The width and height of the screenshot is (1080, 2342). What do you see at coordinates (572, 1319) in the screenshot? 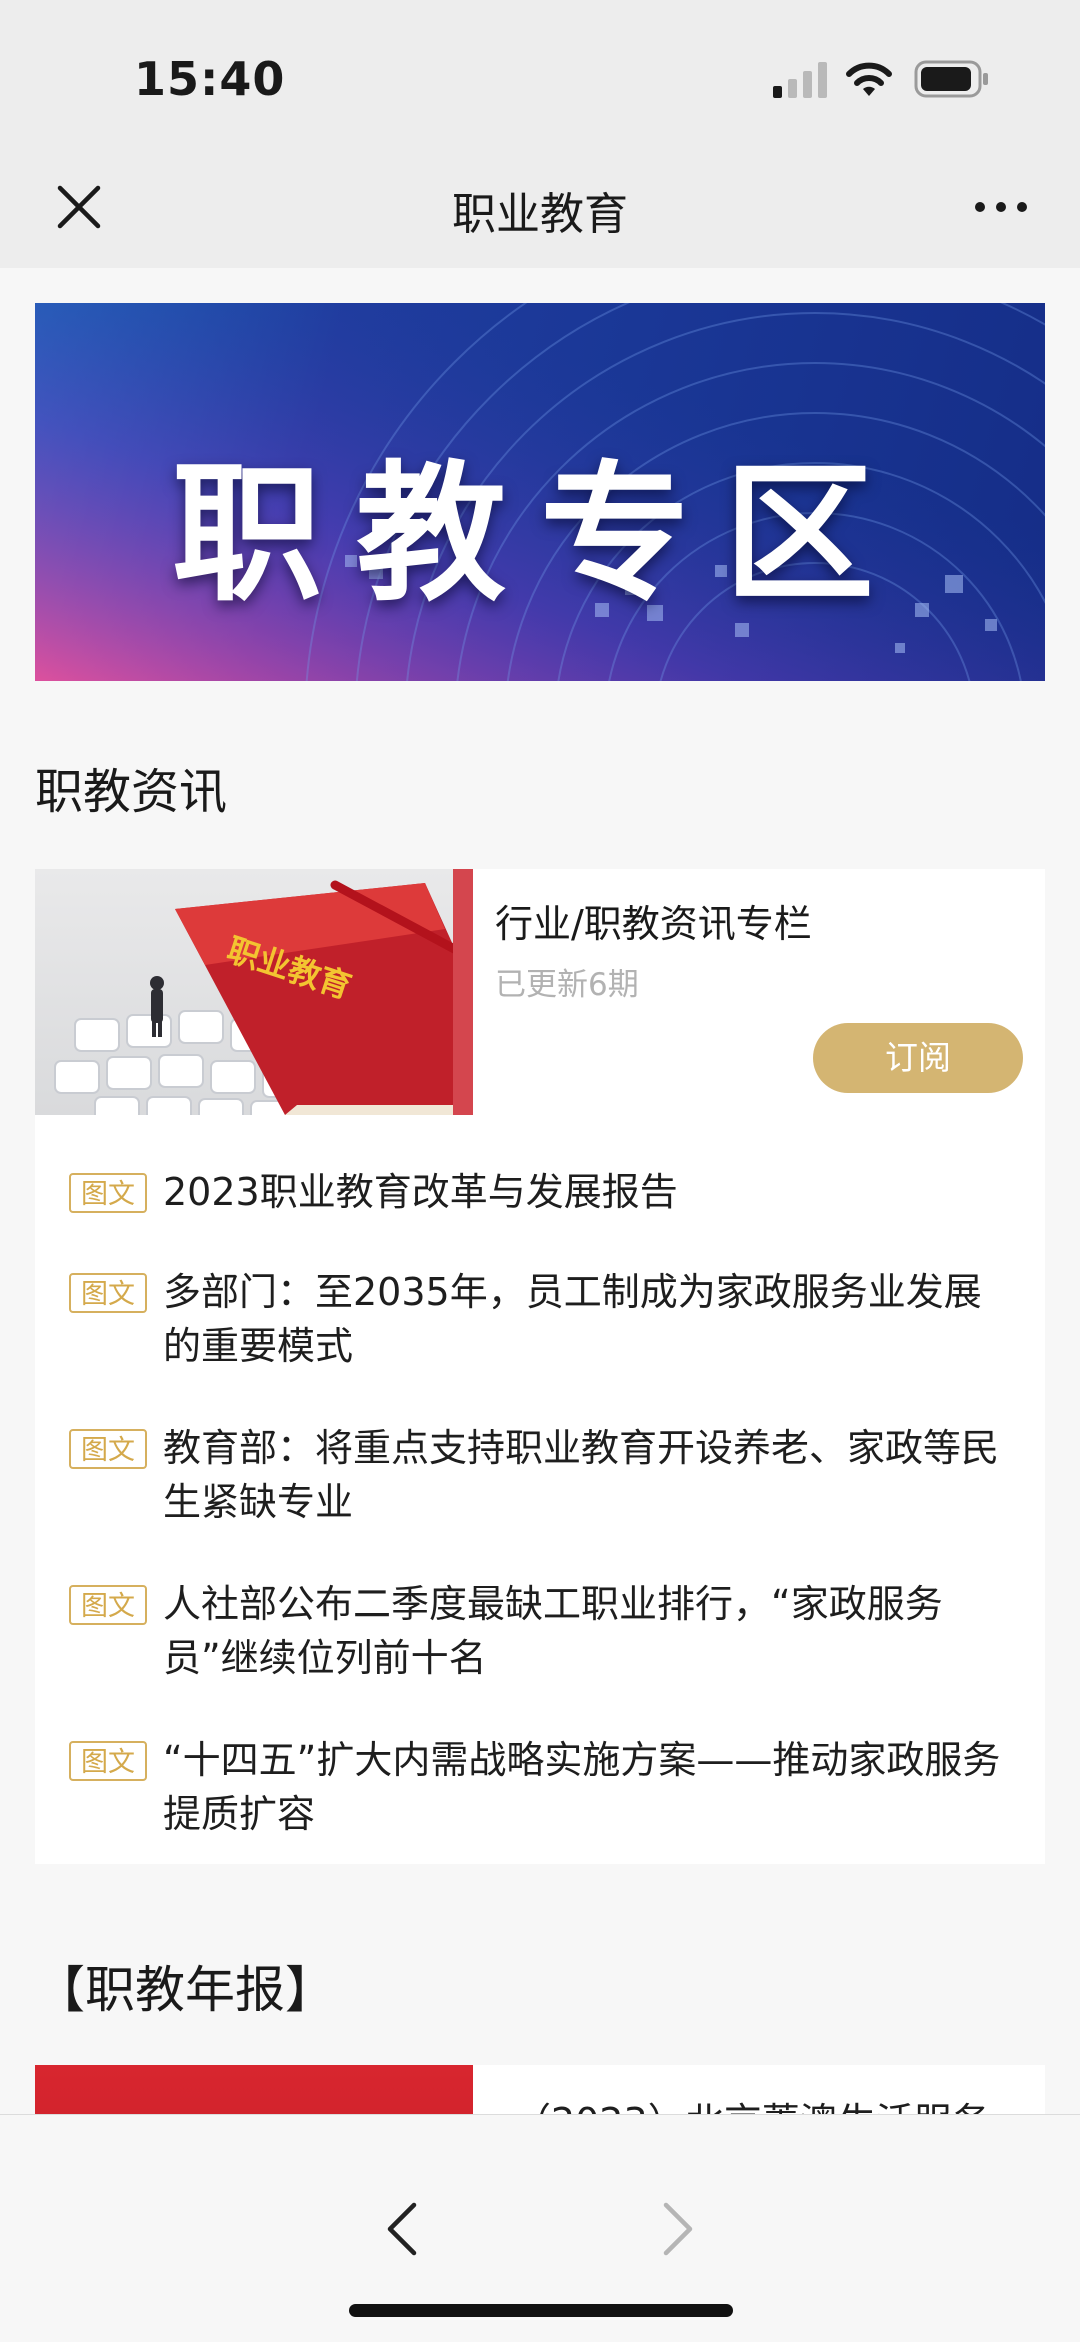
I see `article-title: 多部门：至2035年，员工制成为家政服务业发展的重要模式` at bounding box center [572, 1319].